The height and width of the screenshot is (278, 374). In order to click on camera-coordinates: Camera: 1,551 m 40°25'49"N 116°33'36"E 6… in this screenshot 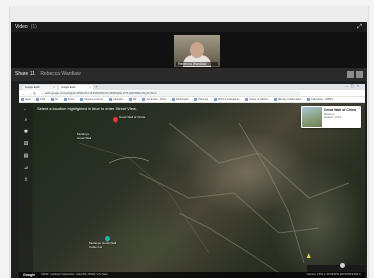, I will do `click(333, 274)`.